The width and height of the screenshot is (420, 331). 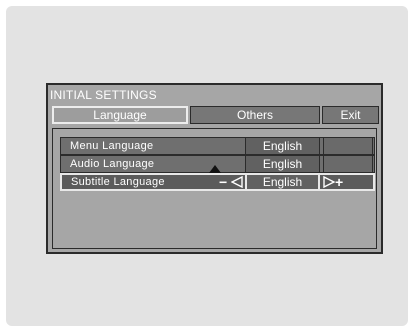 I want to click on arrow-left-icon, so click(x=237, y=182).